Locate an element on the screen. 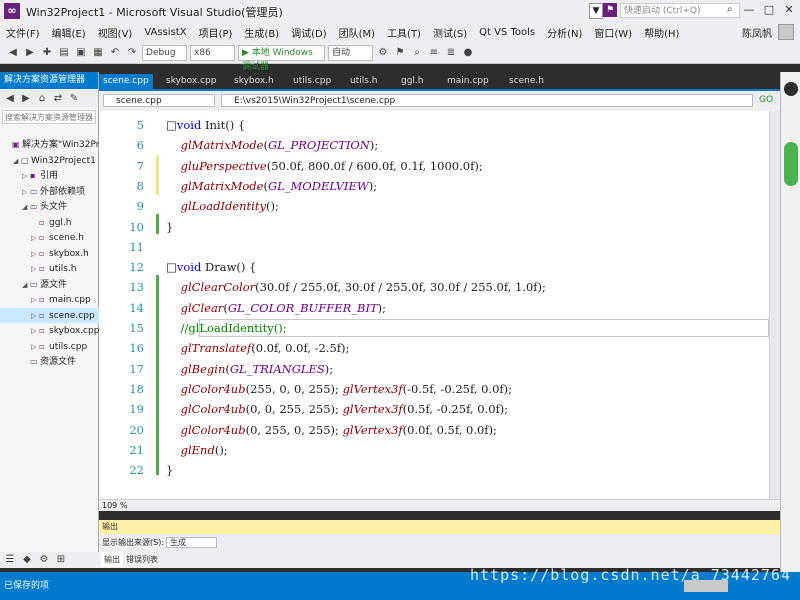 The image size is (800, 600). user-name: 陈凤帆 is located at coordinates (760, 32).